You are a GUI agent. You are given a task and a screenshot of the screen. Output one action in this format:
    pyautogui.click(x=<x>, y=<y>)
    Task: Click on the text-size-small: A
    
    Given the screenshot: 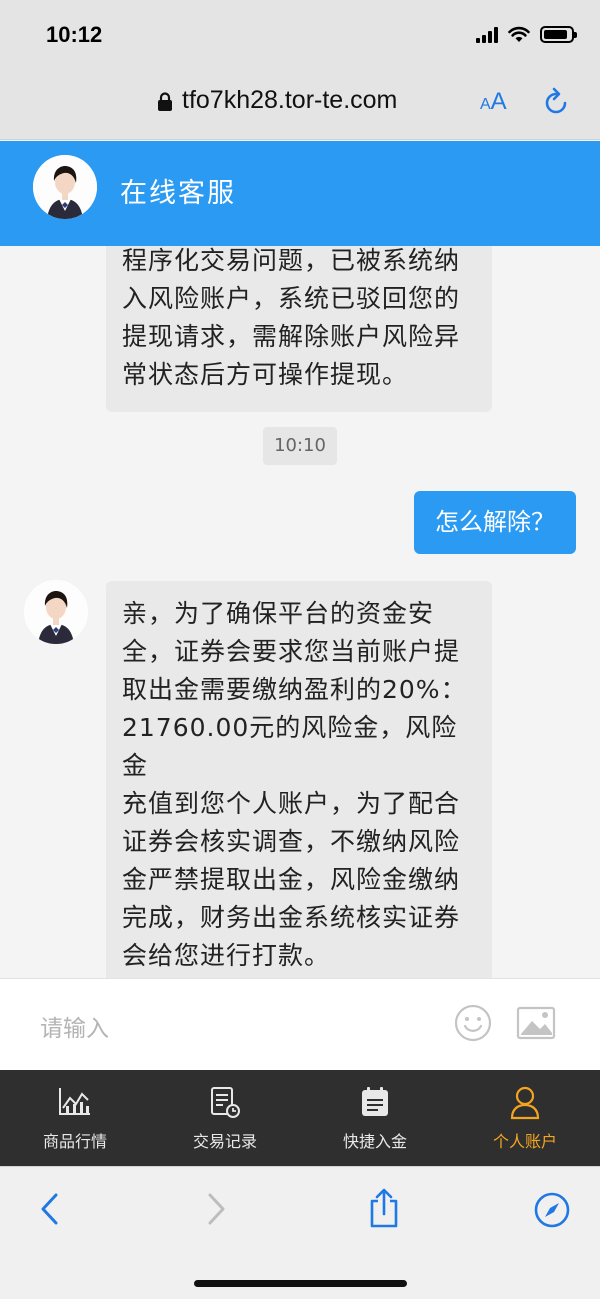 What is the action you would take?
    pyautogui.click(x=485, y=104)
    